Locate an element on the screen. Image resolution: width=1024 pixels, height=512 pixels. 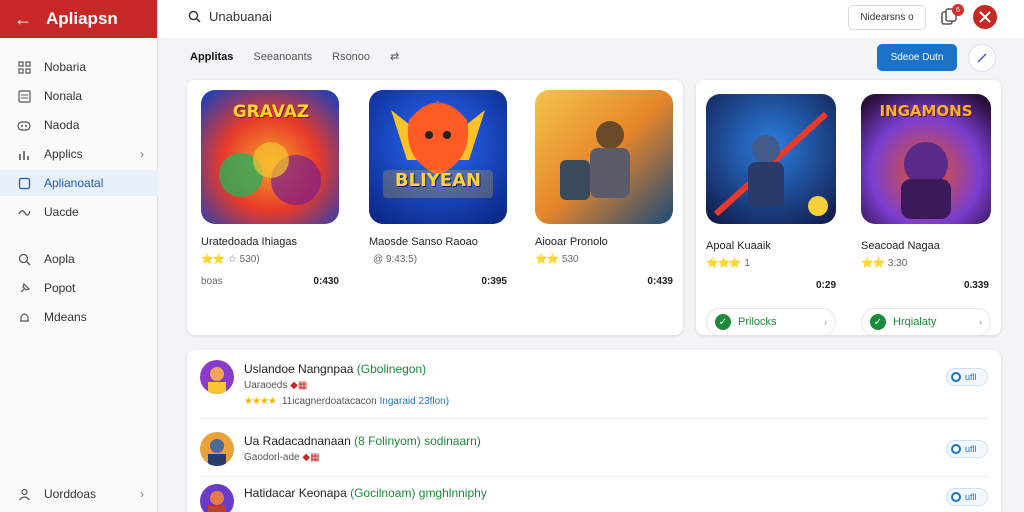
sidebar-item-6: Uacde is located at coordinates (79, 212).